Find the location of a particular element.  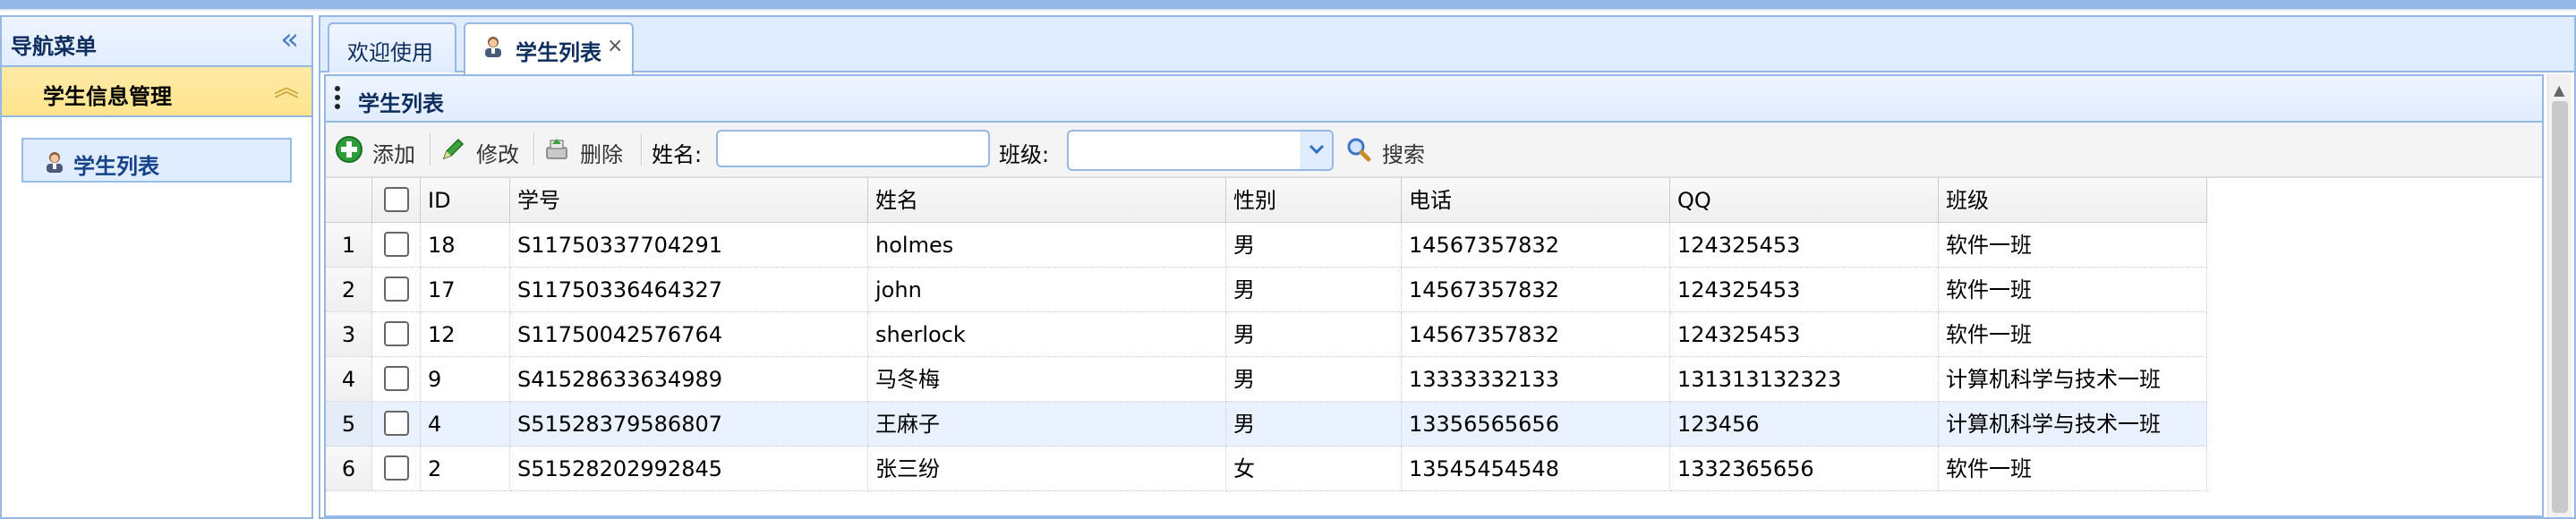

column-header-sex: 性别 is located at coordinates (1314, 200).